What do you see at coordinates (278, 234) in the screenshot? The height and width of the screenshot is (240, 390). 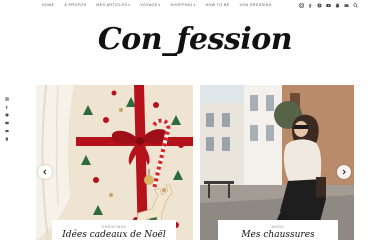 I see `post-title: Mes chaussures` at bounding box center [278, 234].